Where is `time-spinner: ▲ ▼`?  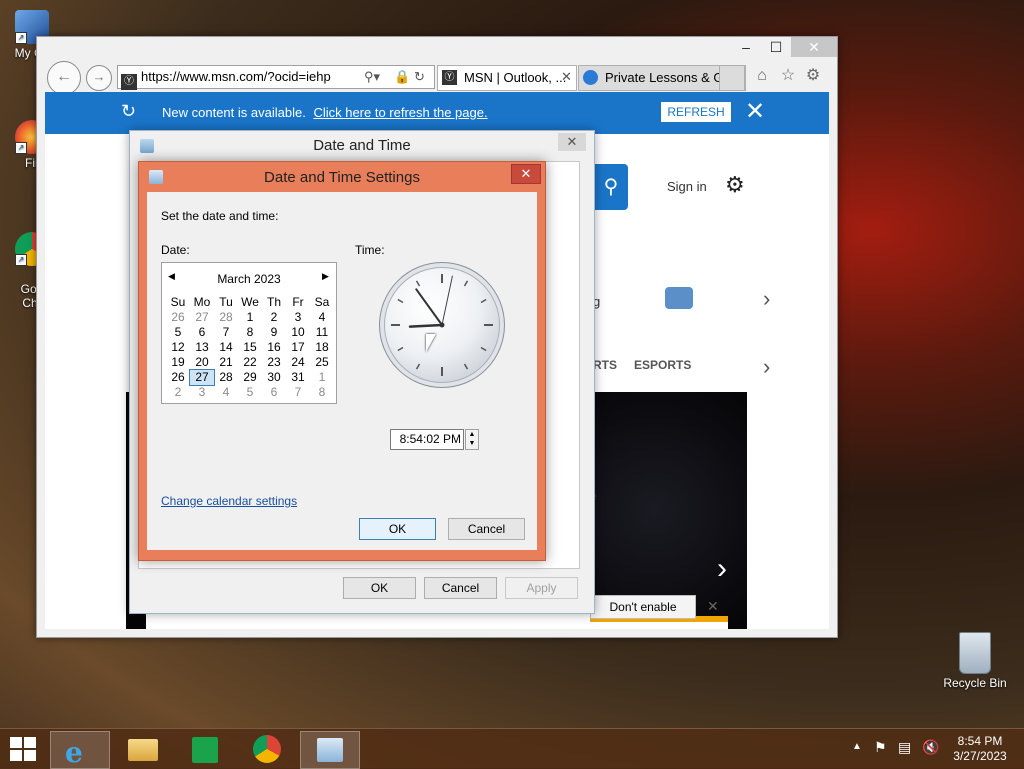 time-spinner: ▲ ▼ is located at coordinates (472, 439).